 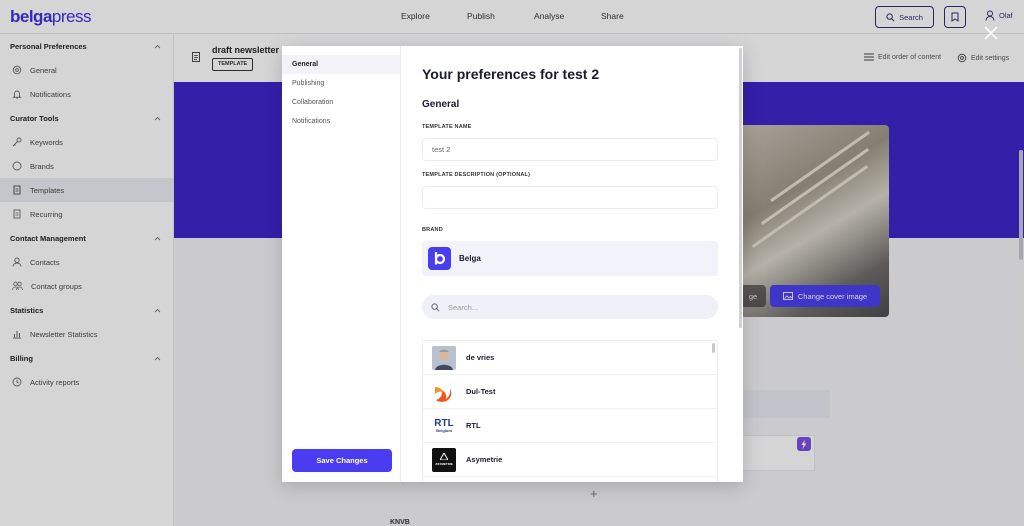 I want to click on brand-item-dul-test: Dul-Test, so click(x=570, y=392).